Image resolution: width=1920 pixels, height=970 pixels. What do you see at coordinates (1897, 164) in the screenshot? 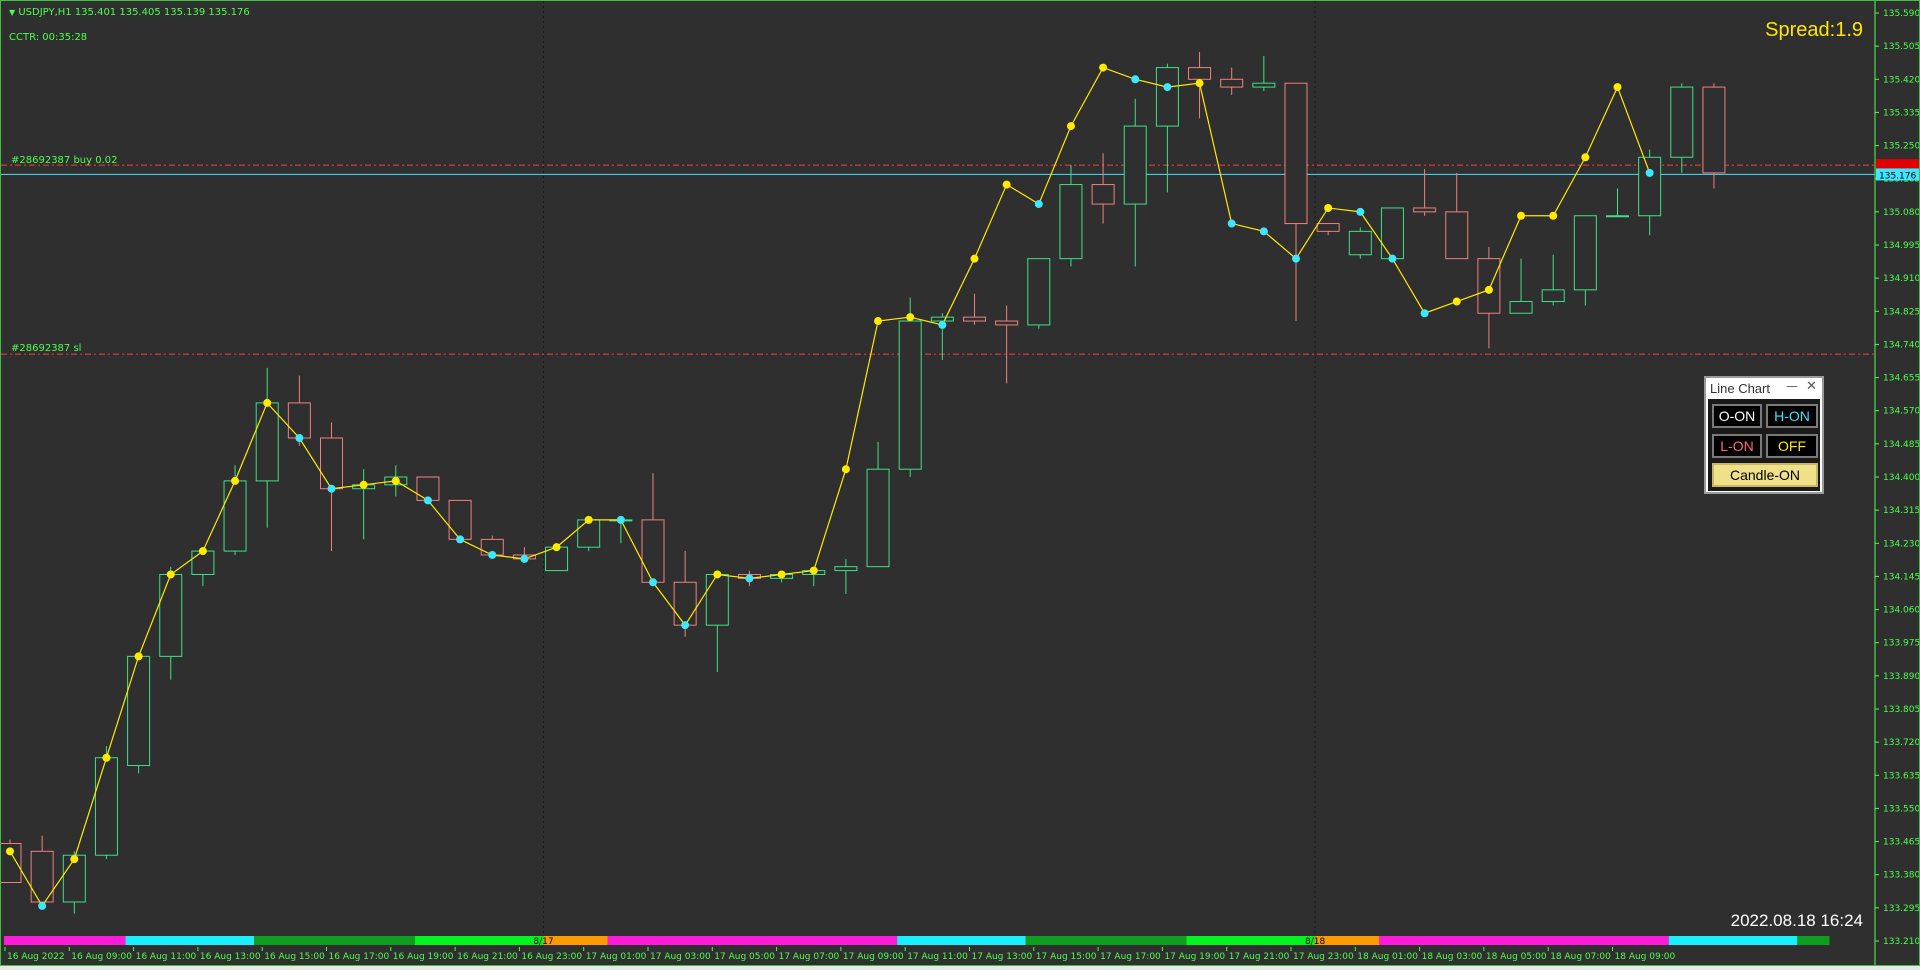
I see `buy-price-tag` at bounding box center [1897, 164].